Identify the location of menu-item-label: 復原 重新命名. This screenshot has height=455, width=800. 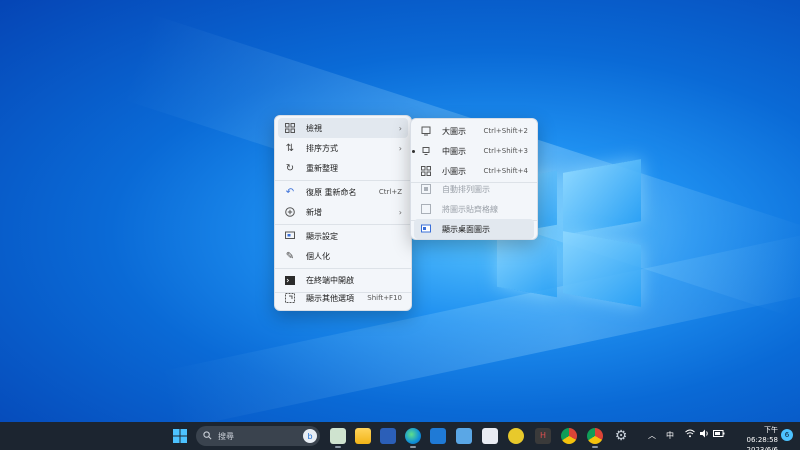
(331, 192).